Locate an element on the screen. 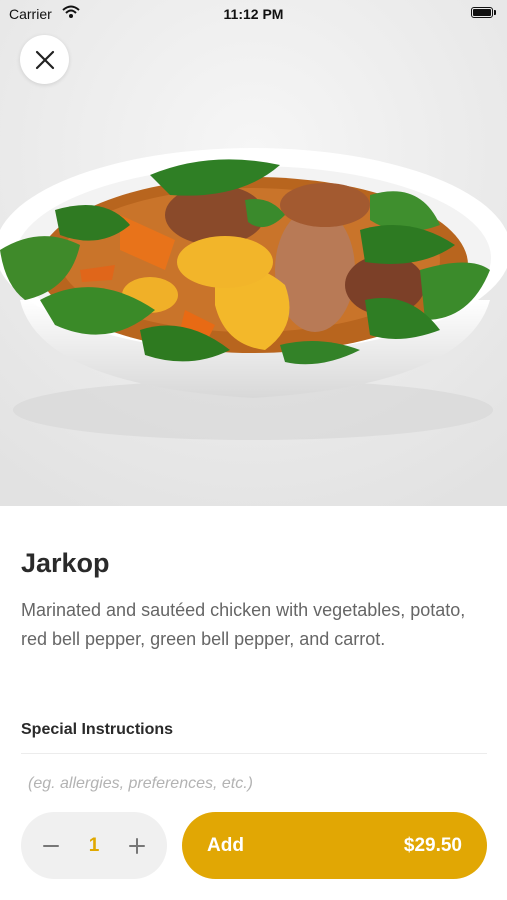 The image size is (507, 900). add-button-label: Add is located at coordinates (225, 845).